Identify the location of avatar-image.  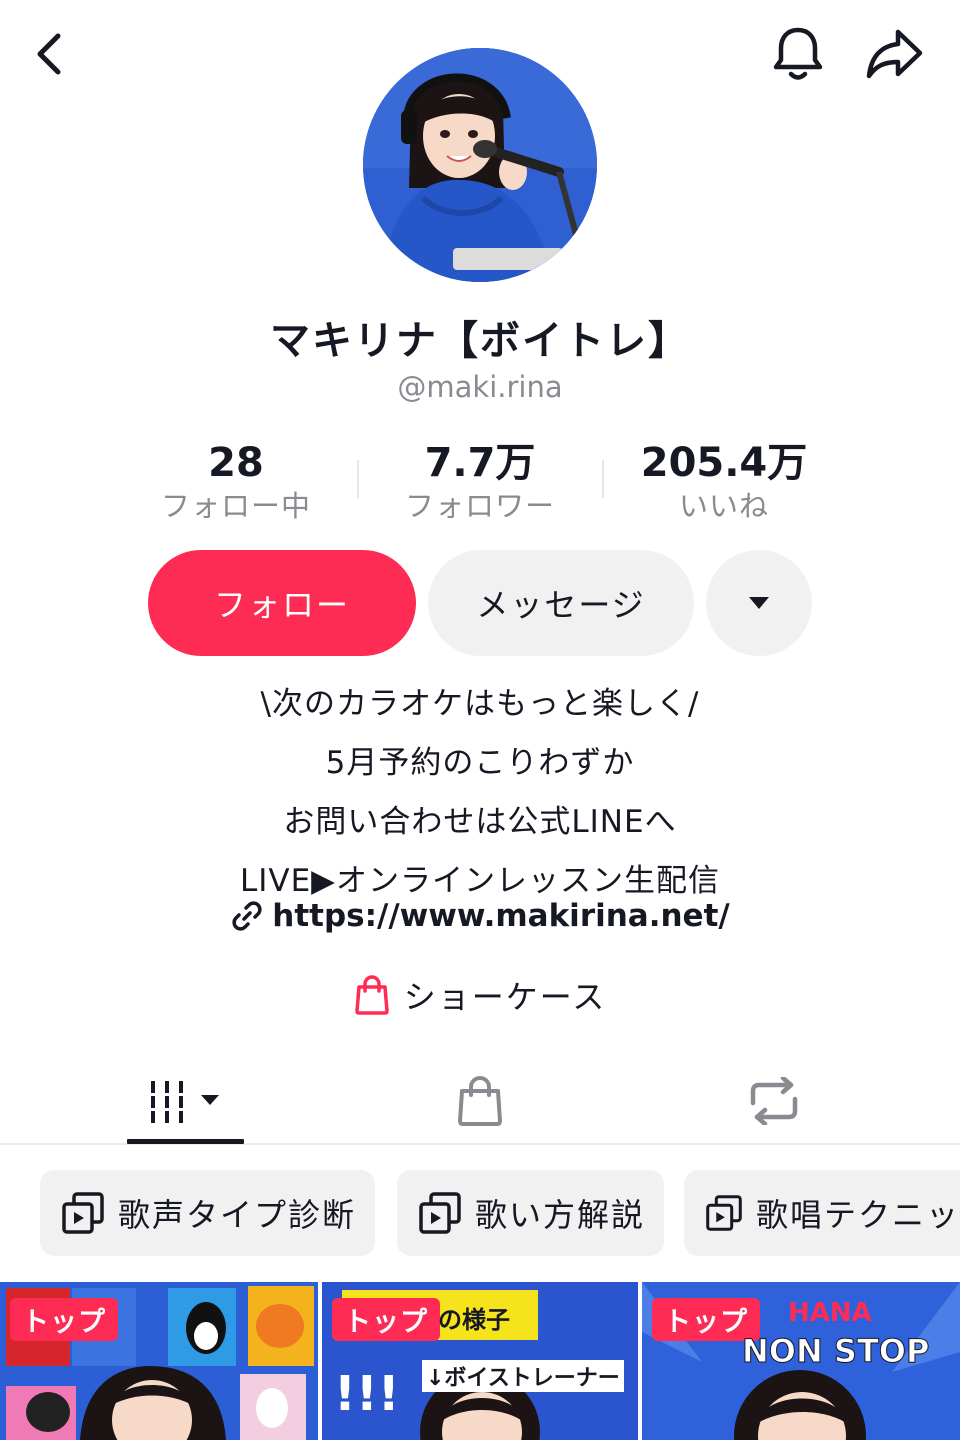
(480, 165).